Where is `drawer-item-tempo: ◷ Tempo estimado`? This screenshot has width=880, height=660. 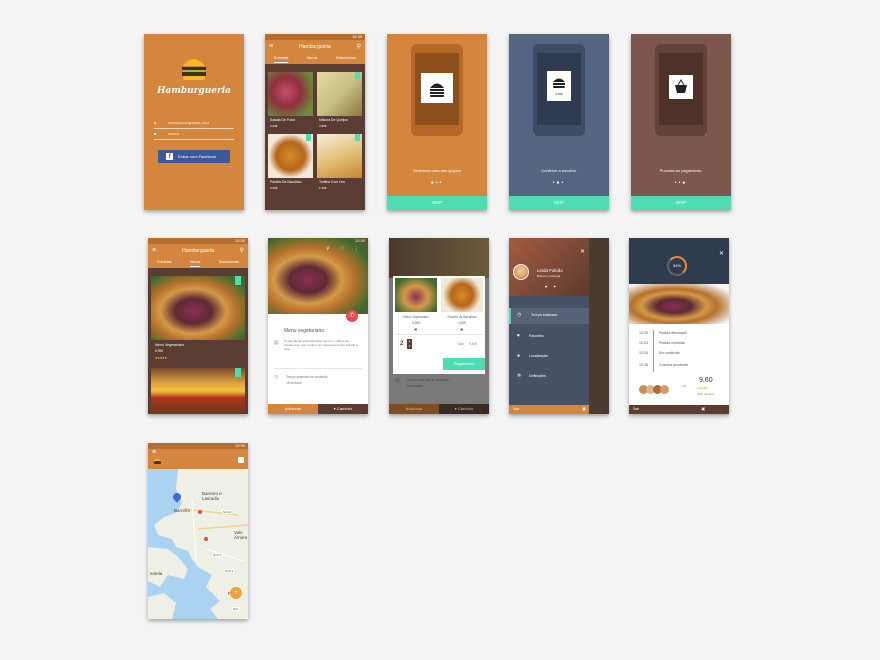
drawer-item-tempo: ◷ Tempo estimado is located at coordinates (549, 316).